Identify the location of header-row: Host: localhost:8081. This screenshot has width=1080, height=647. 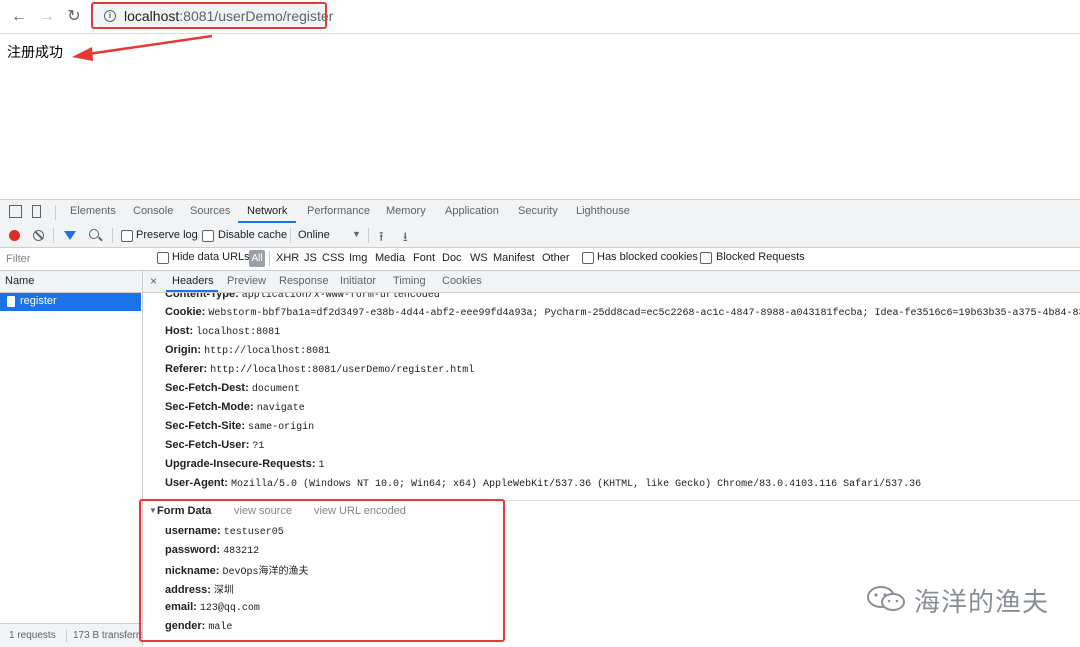
(222, 331).